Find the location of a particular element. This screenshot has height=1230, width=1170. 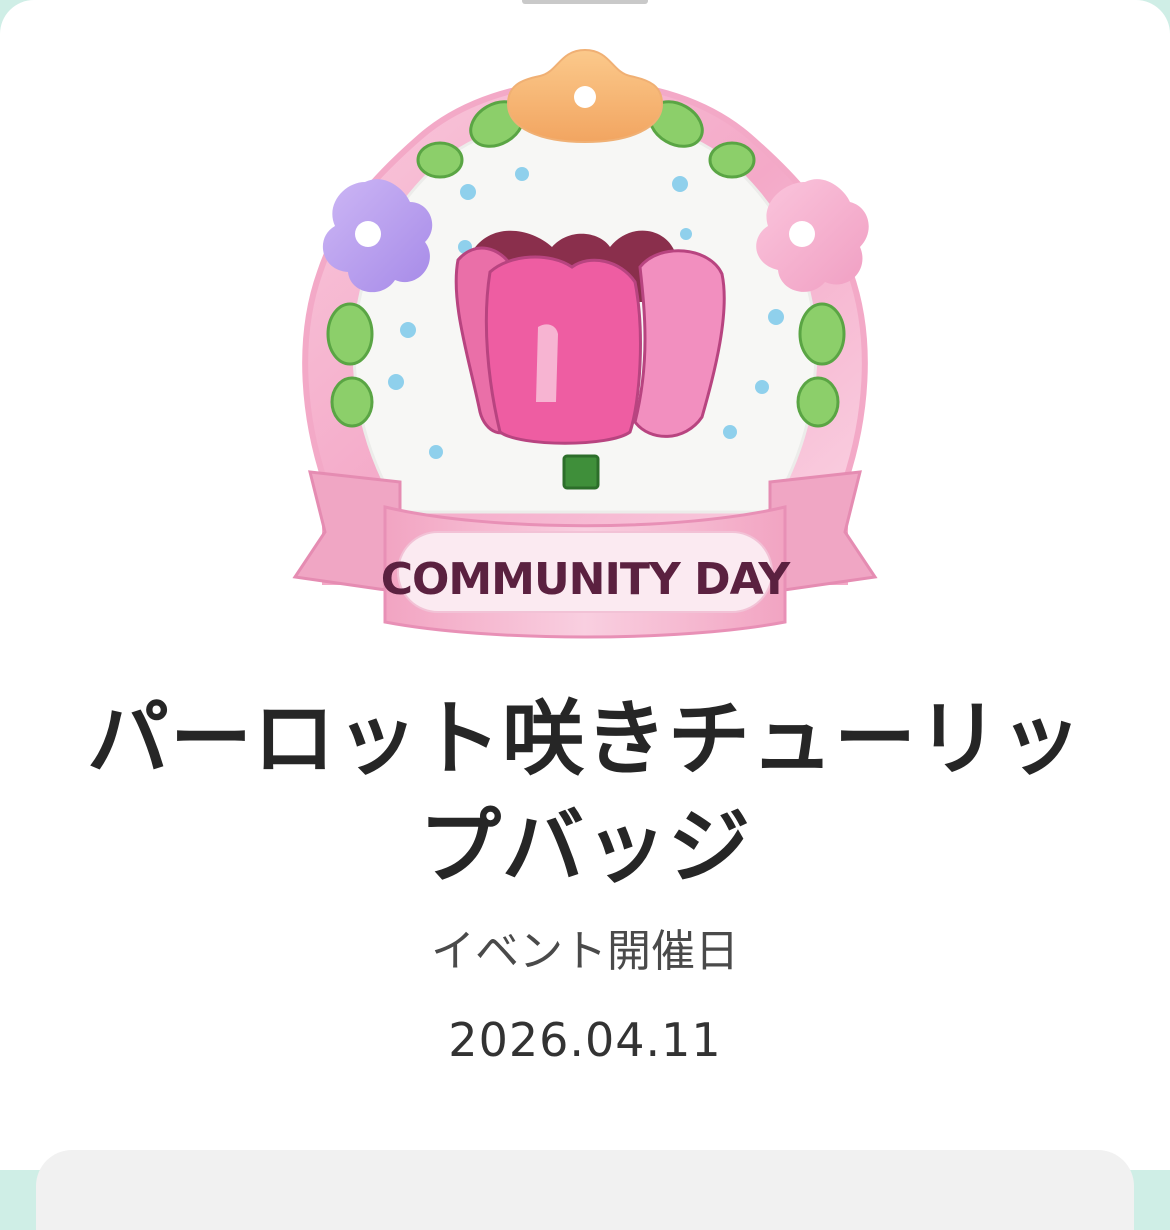

event-date-label: イベント開催日 is located at coordinates (585, 951).